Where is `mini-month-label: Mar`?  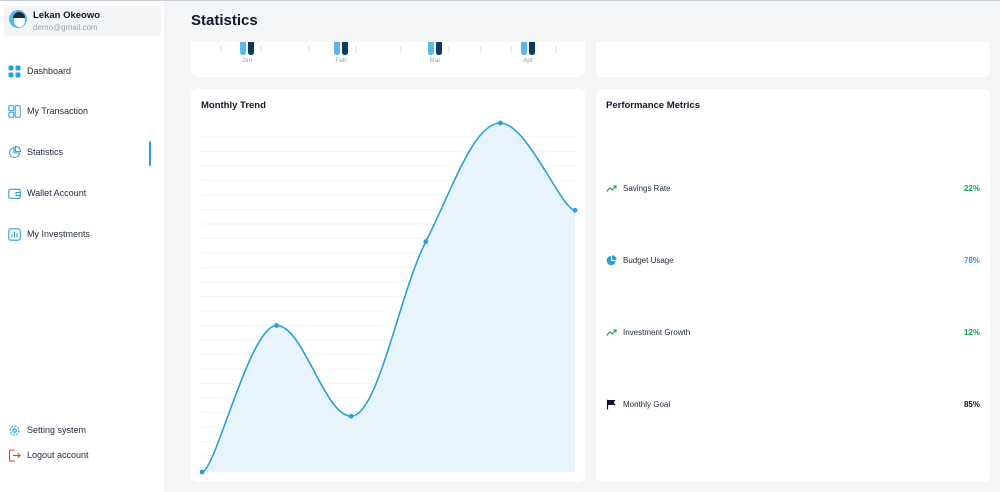 mini-month-label: Mar is located at coordinates (435, 60).